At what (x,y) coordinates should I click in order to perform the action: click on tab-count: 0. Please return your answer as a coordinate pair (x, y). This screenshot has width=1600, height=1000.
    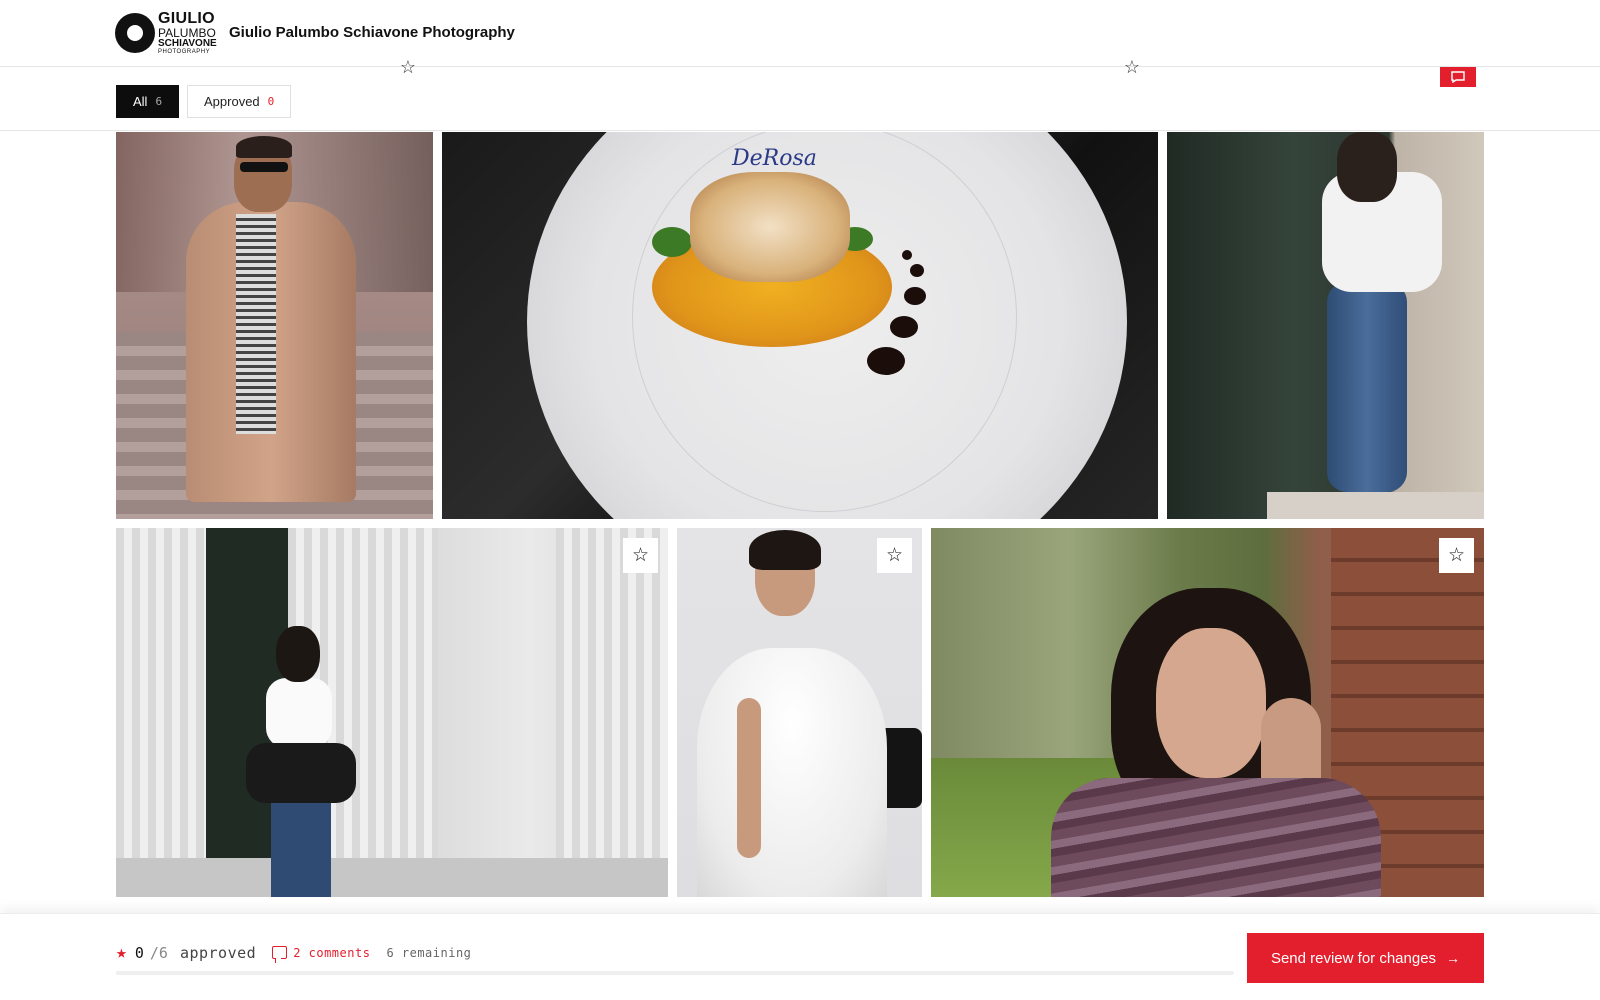
    Looking at the image, I should click on (271, 101).